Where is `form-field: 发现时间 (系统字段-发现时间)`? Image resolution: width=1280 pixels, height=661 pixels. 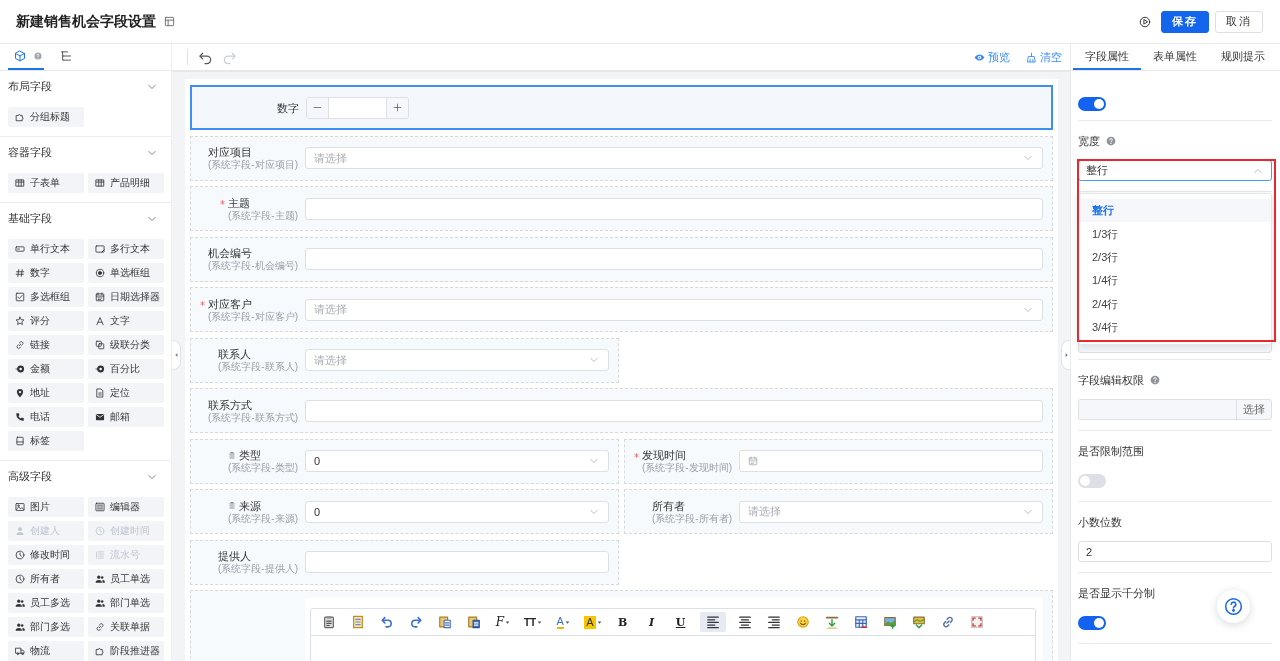 form-field: 发现时间 (系统字段-发现时间) is located at coordinates (838, 461).